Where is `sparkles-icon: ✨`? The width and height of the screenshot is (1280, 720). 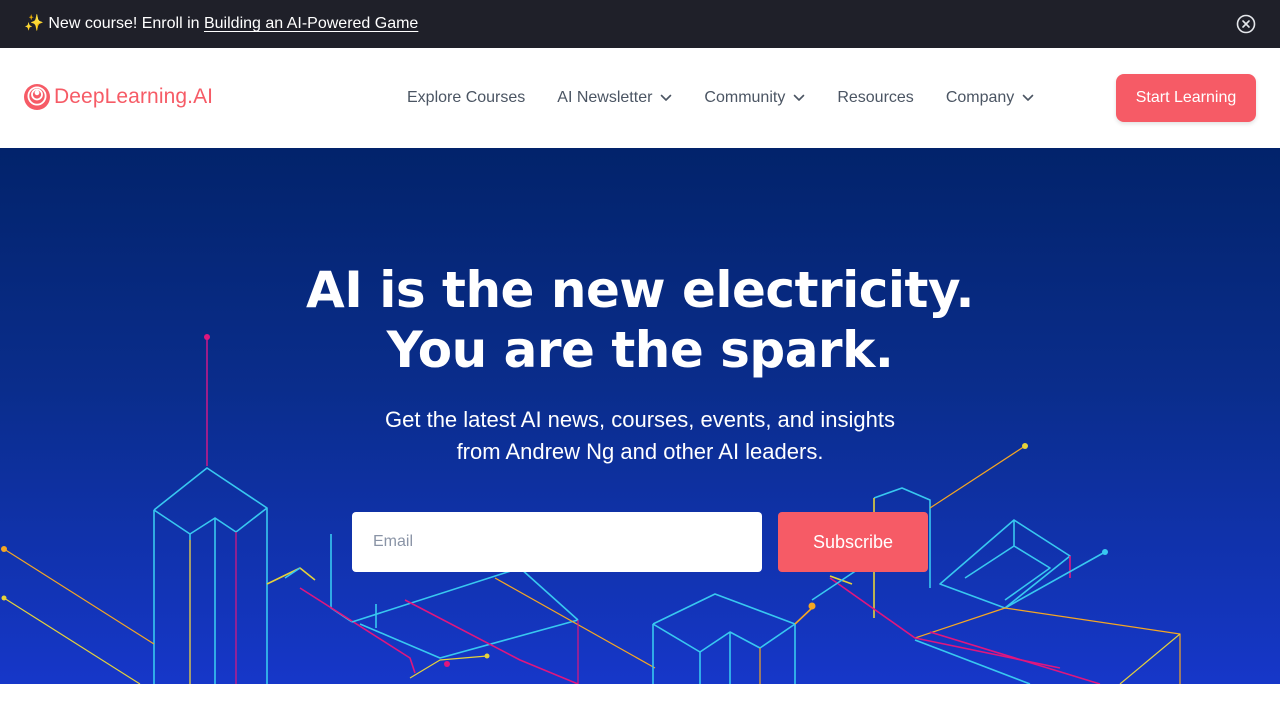 sparkles-icon: ✨ is located at coordinates (34, 23).